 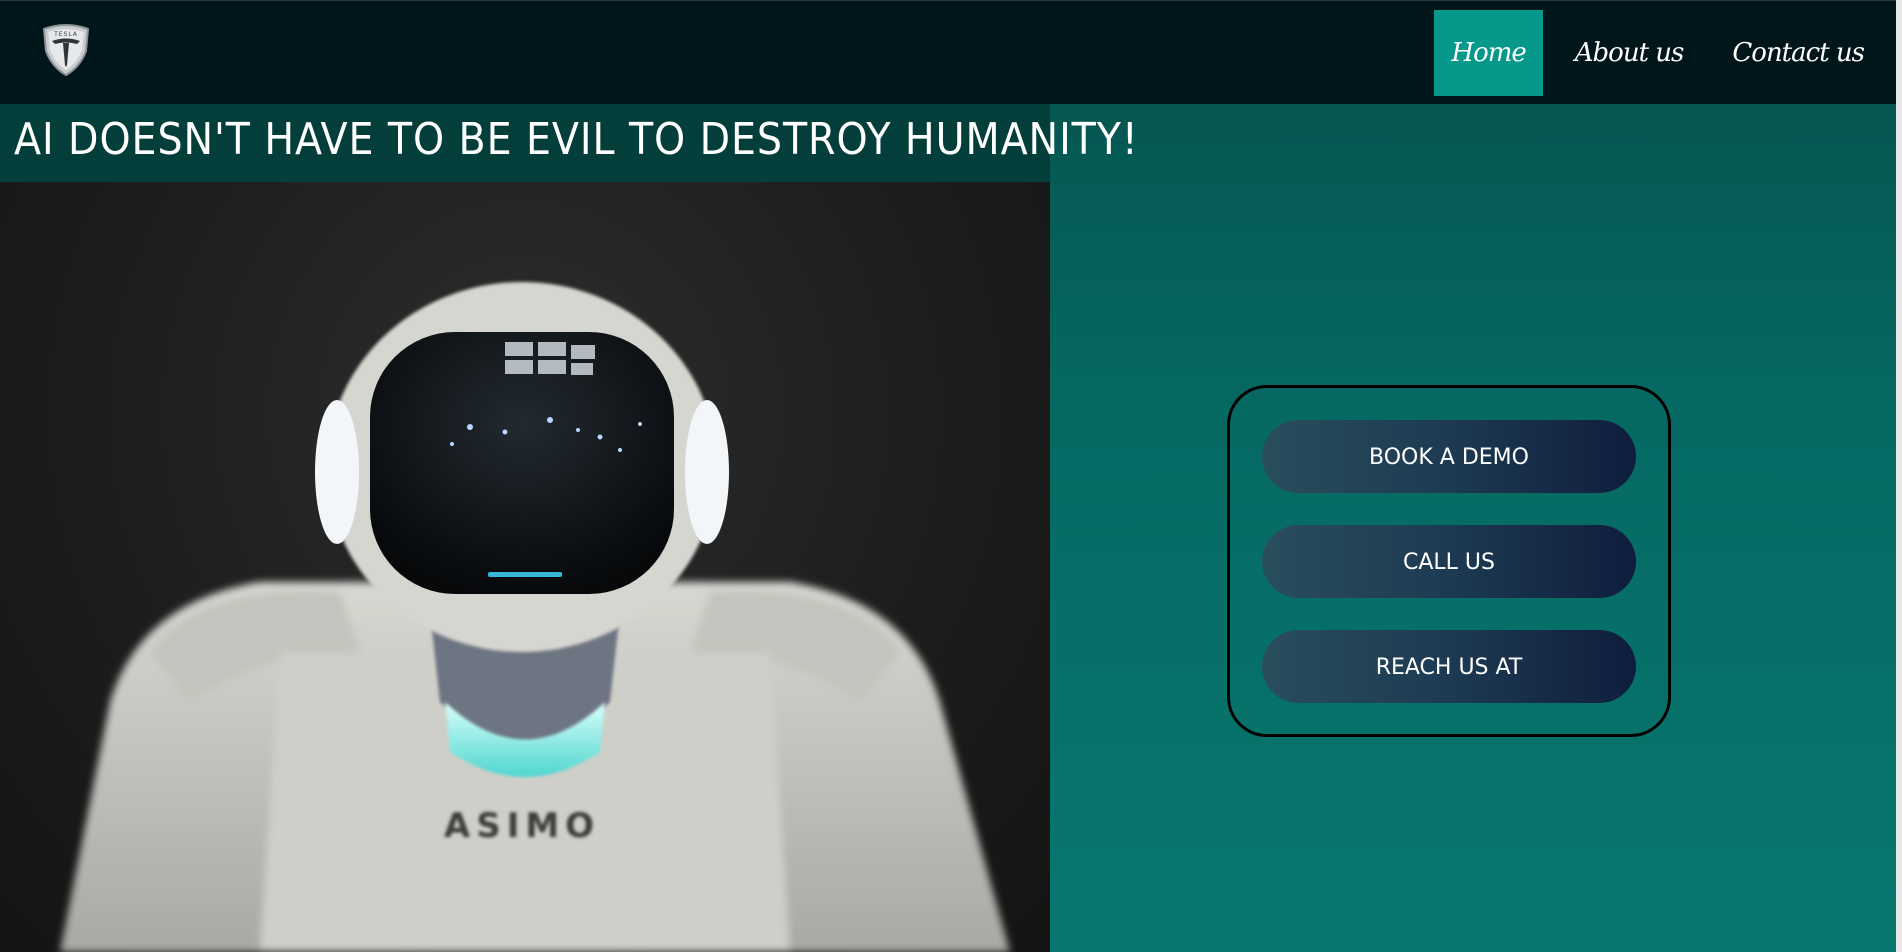 What do you see at coordinates (1449, 666) in the screenshot?
I see `reach-us-button: REACH US AT` at bounding box center [1449, 666].